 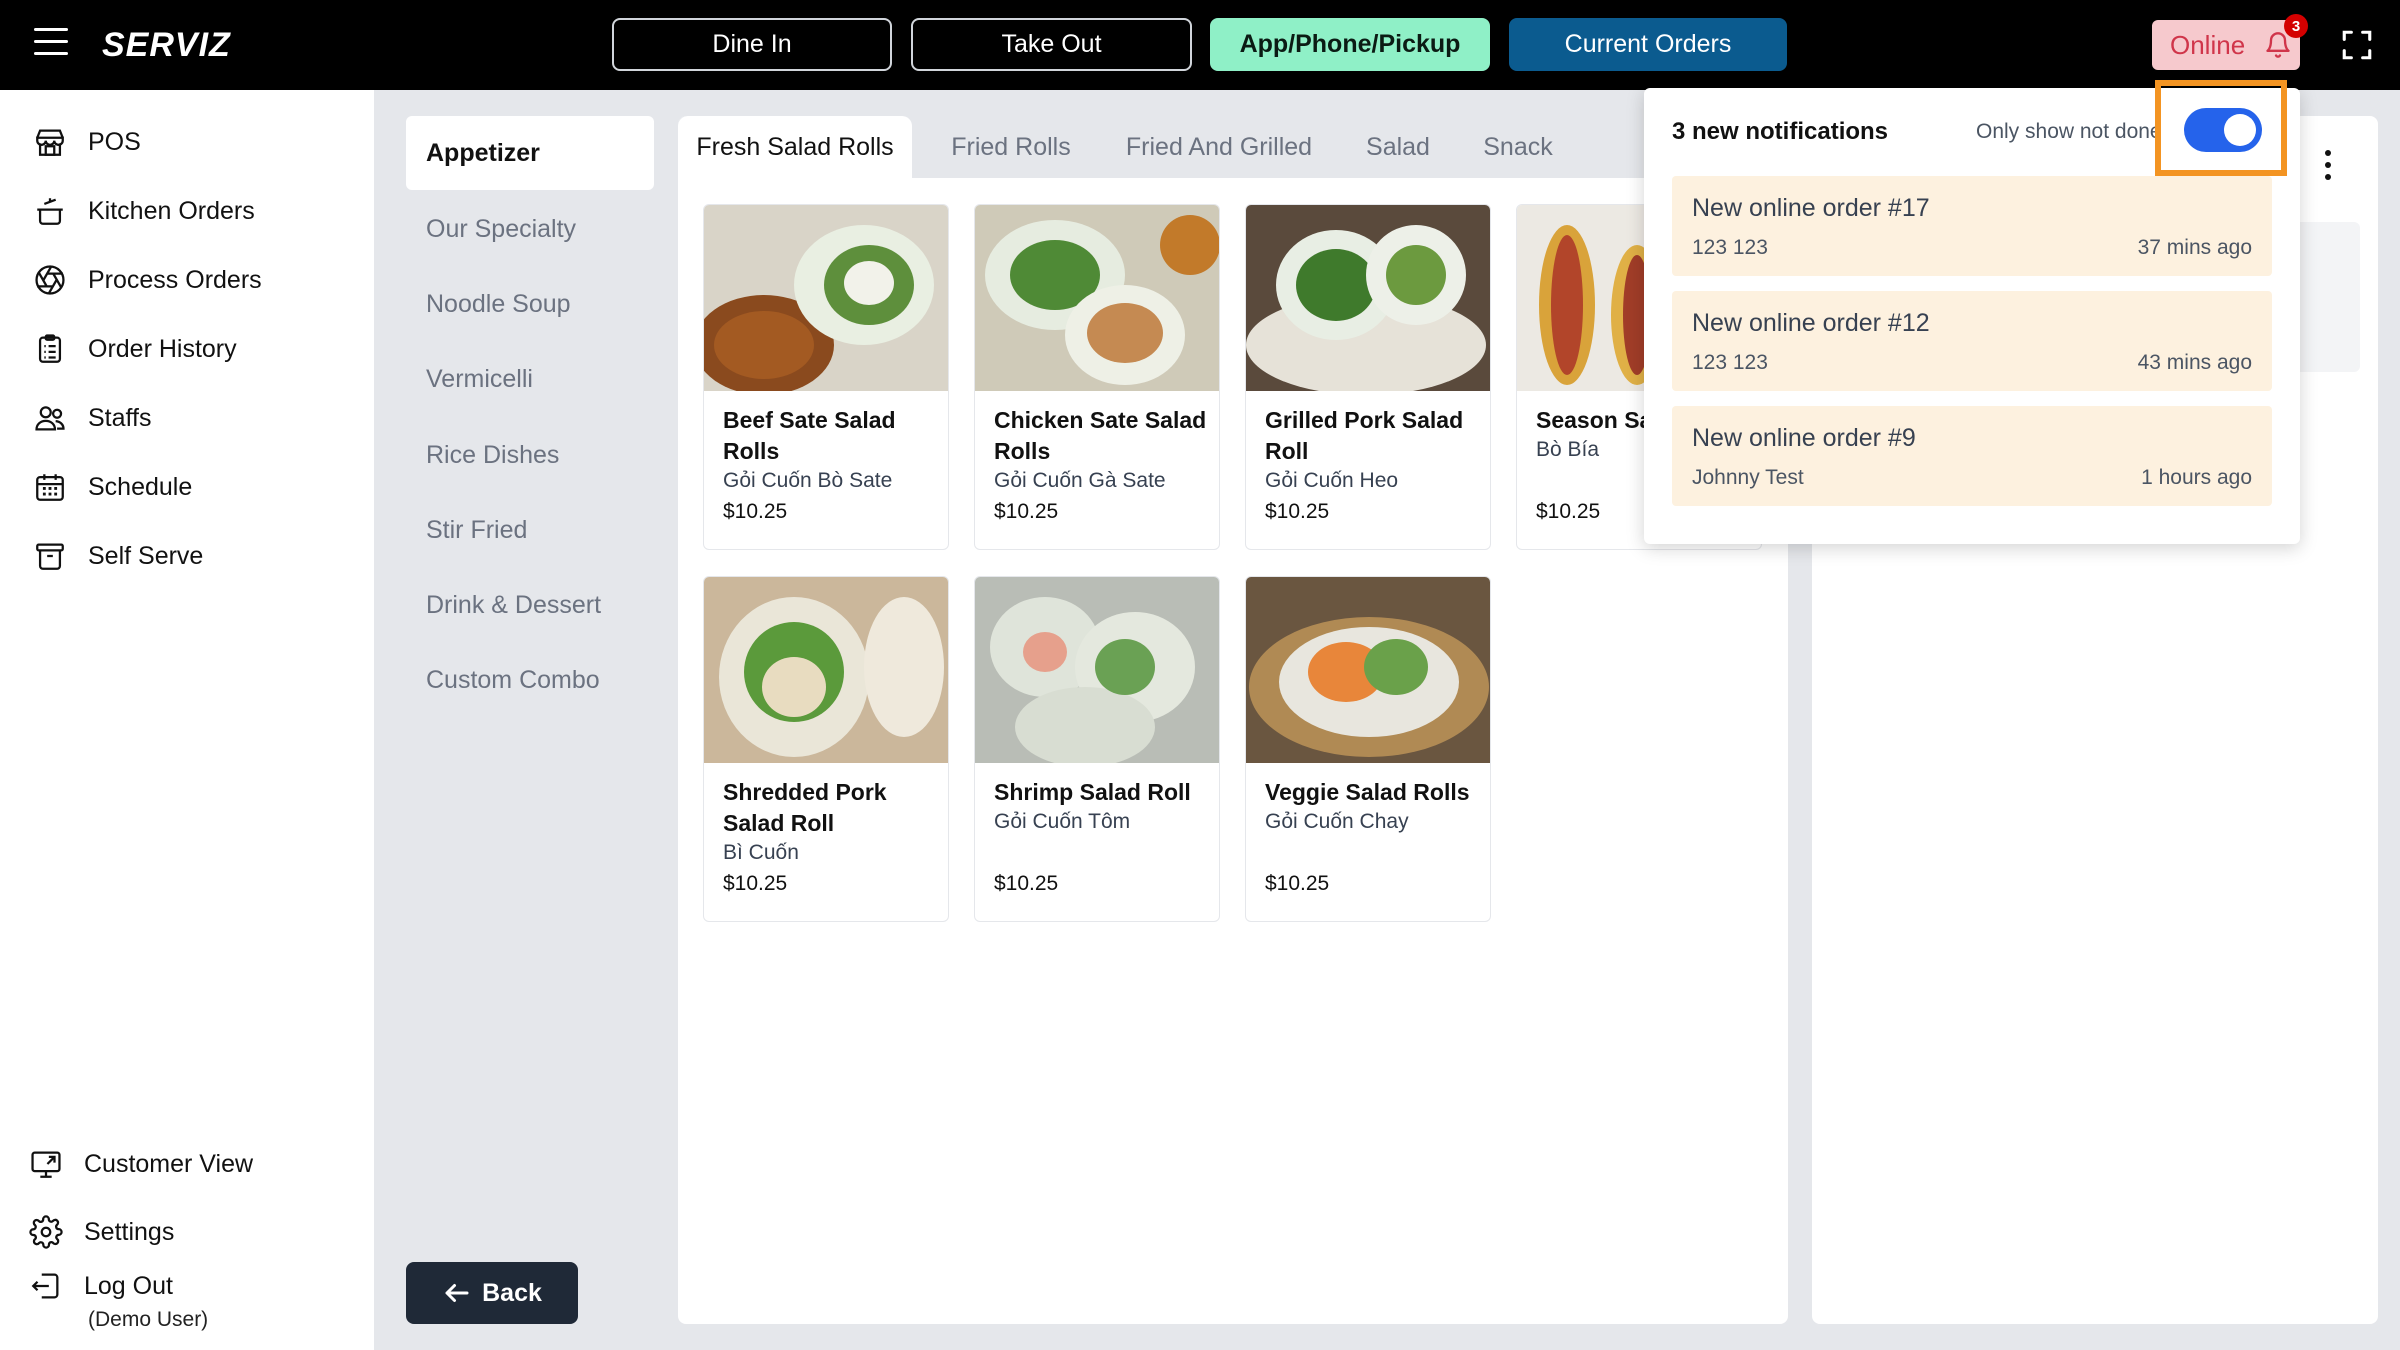 What do you see at coordinates (530, 229) in the screenshot?
I see `category-our-specialty: Our Specialty` at bounding box center [530, 229].